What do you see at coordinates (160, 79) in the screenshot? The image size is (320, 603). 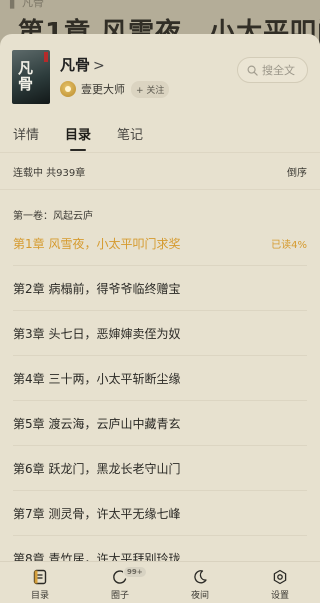 I see `book-header: 凡骨 凡骨 > 壹更大师 + 关注 搜全文` at bounding box center [160, 79].